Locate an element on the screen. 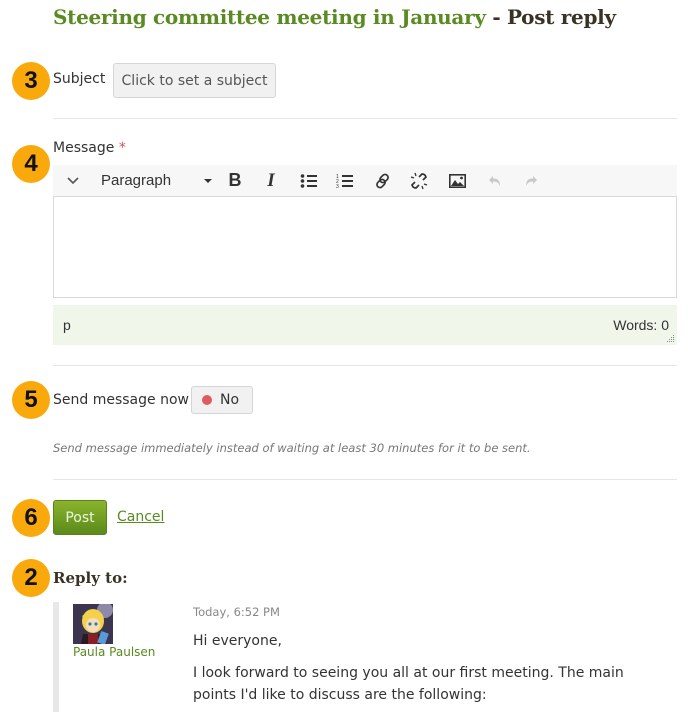  callout-badge-send-now: 5 is located at coordinates (31, 400).